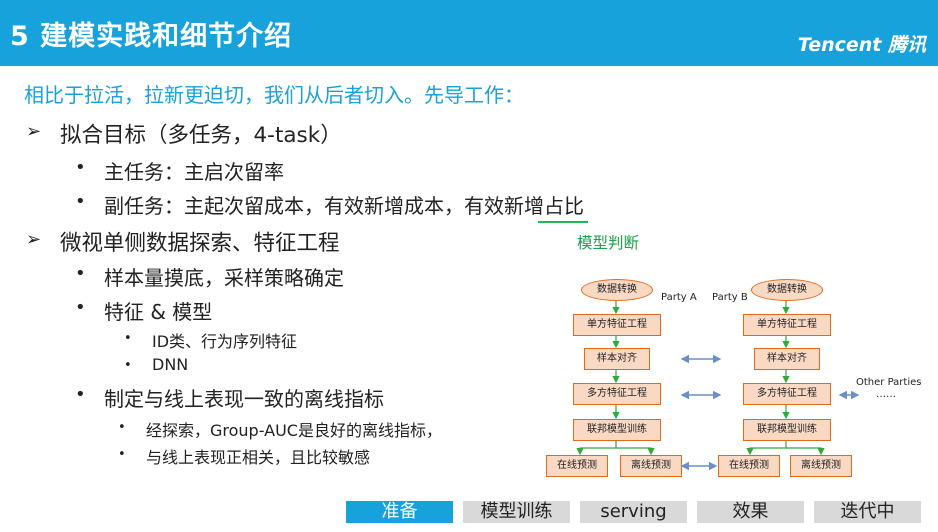 Image resolution: width=938 pixels, height=532 pixels. What do you see at coordinates (617, 359) in the screenshot?
I see `party-a-node-sample-align: 样本对齐` at bounding box center [617, 359].